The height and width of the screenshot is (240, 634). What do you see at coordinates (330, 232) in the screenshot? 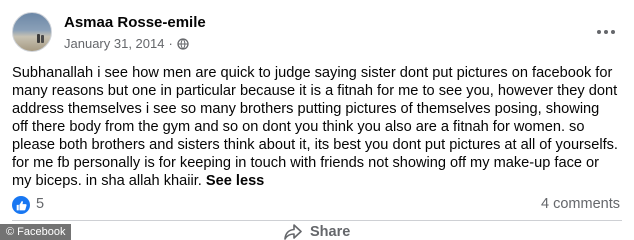
I see `share-label: Share` at bounding box center [330, 232].